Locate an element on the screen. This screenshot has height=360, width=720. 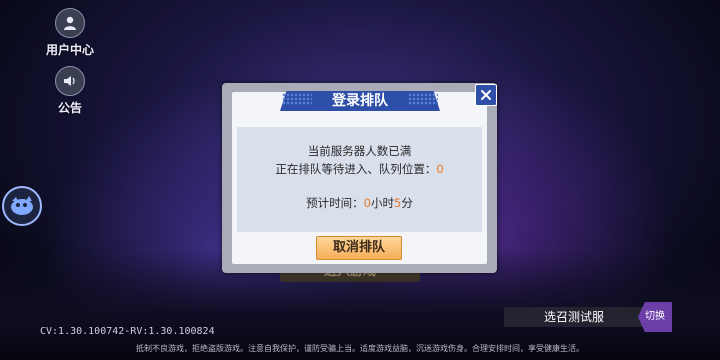
cancel-queue-button: 取消排队 is located at coordinates (359, 248).